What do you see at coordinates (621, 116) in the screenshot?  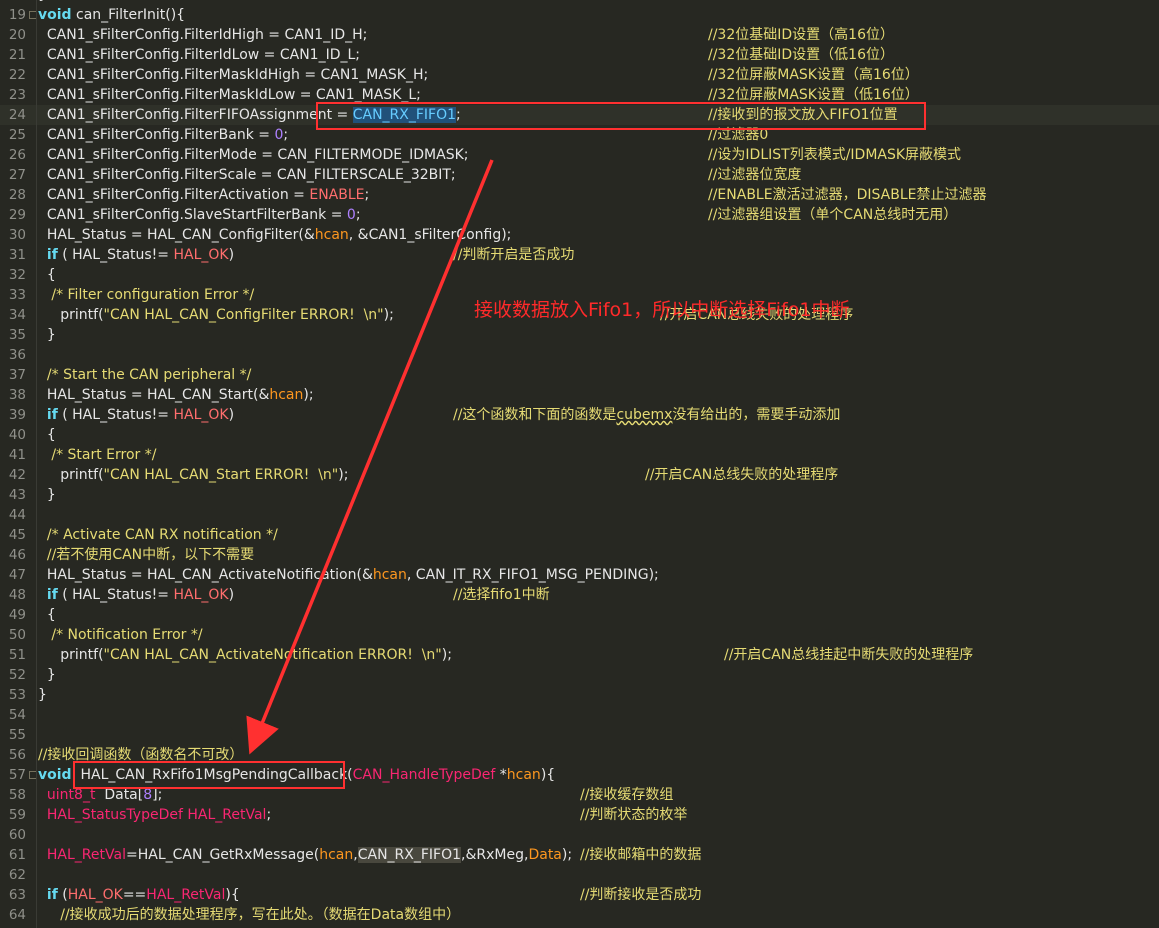 I see `highlight-box-fifo-assignment` at bounding box center [621, 116].